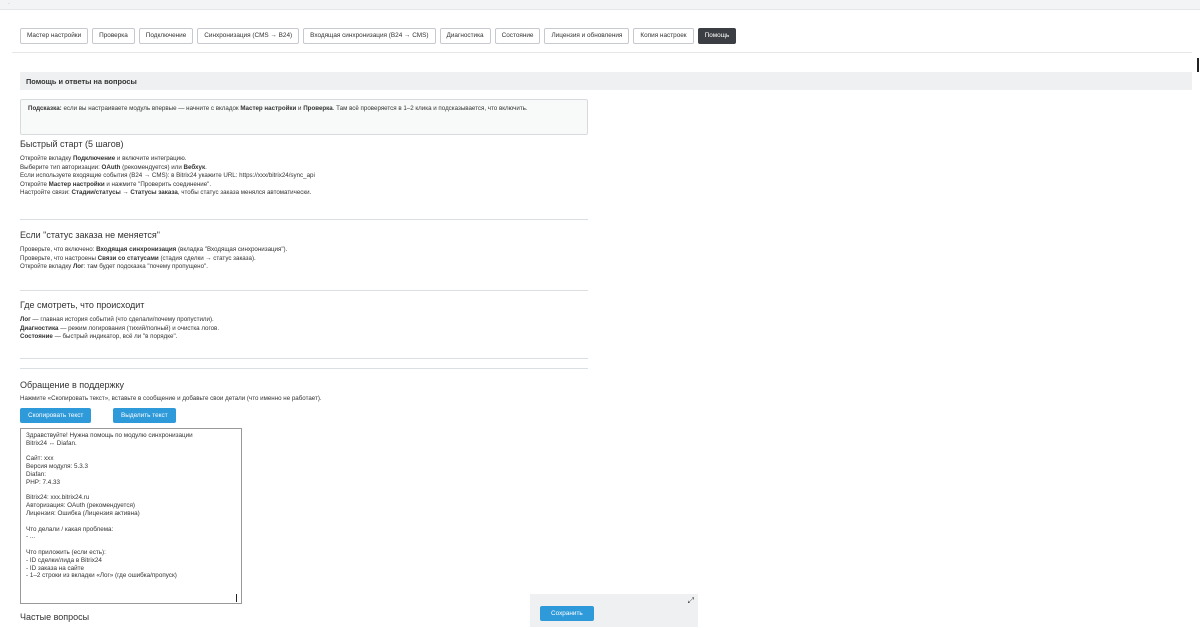  Describe the element at coordinates (72, 144) in the screenshot. I see `quickstart-title: Быстрый старт (5 шагов)` at that location.